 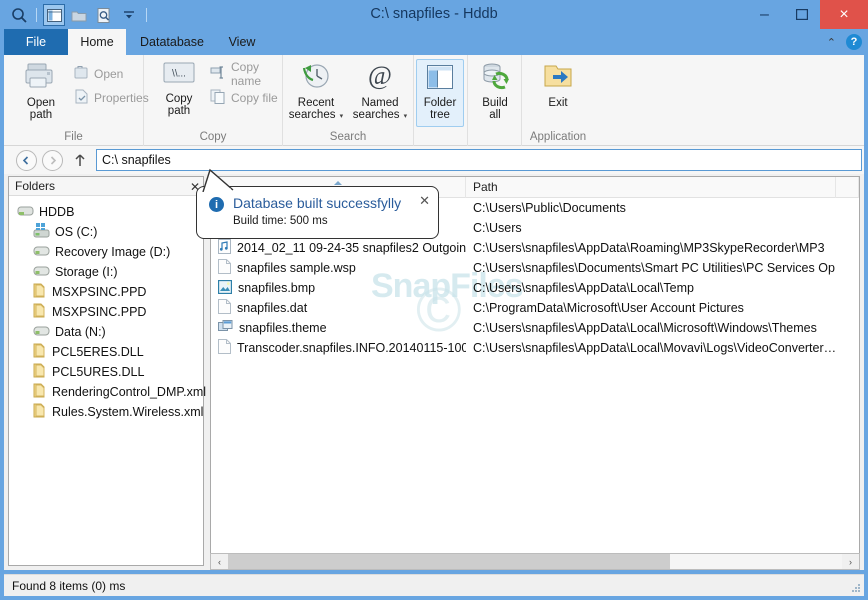 I want to click on scroll-left-button: ‹, so click(x=219, y=561).